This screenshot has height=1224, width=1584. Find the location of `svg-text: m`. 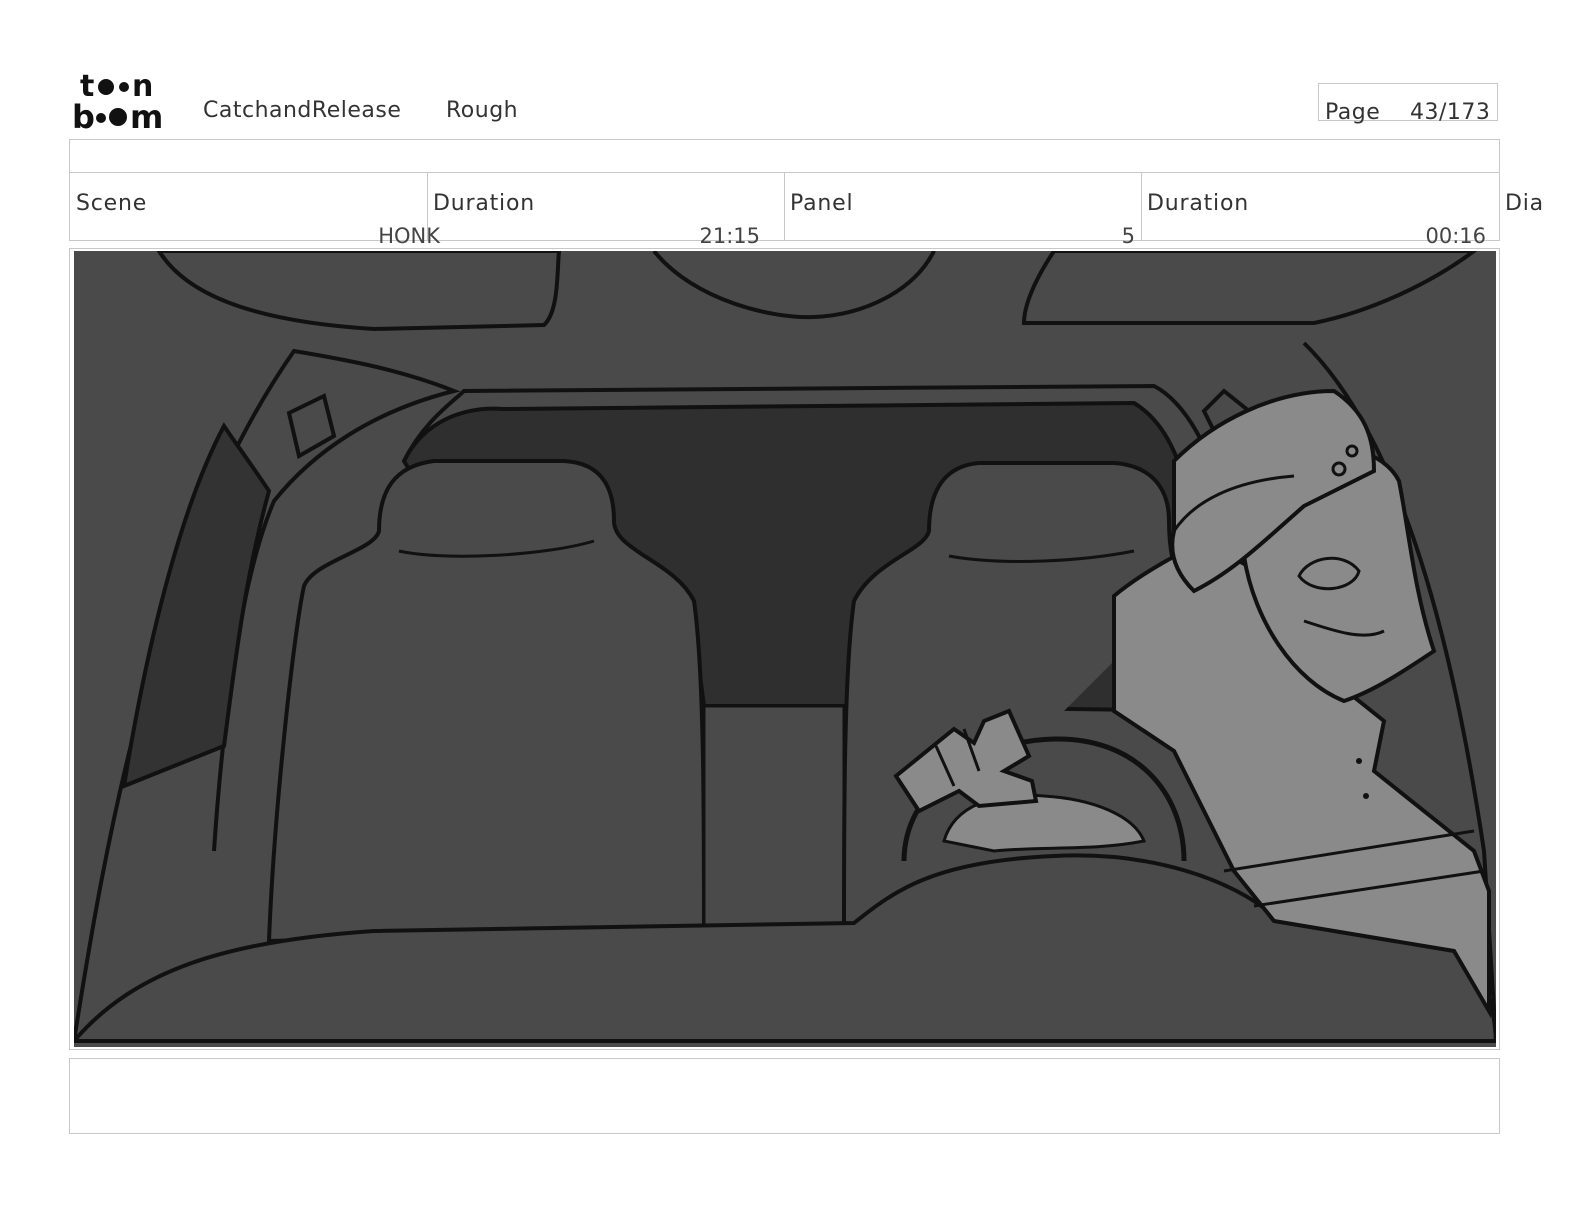

svg-text: m is located at coordinates (146, 115).